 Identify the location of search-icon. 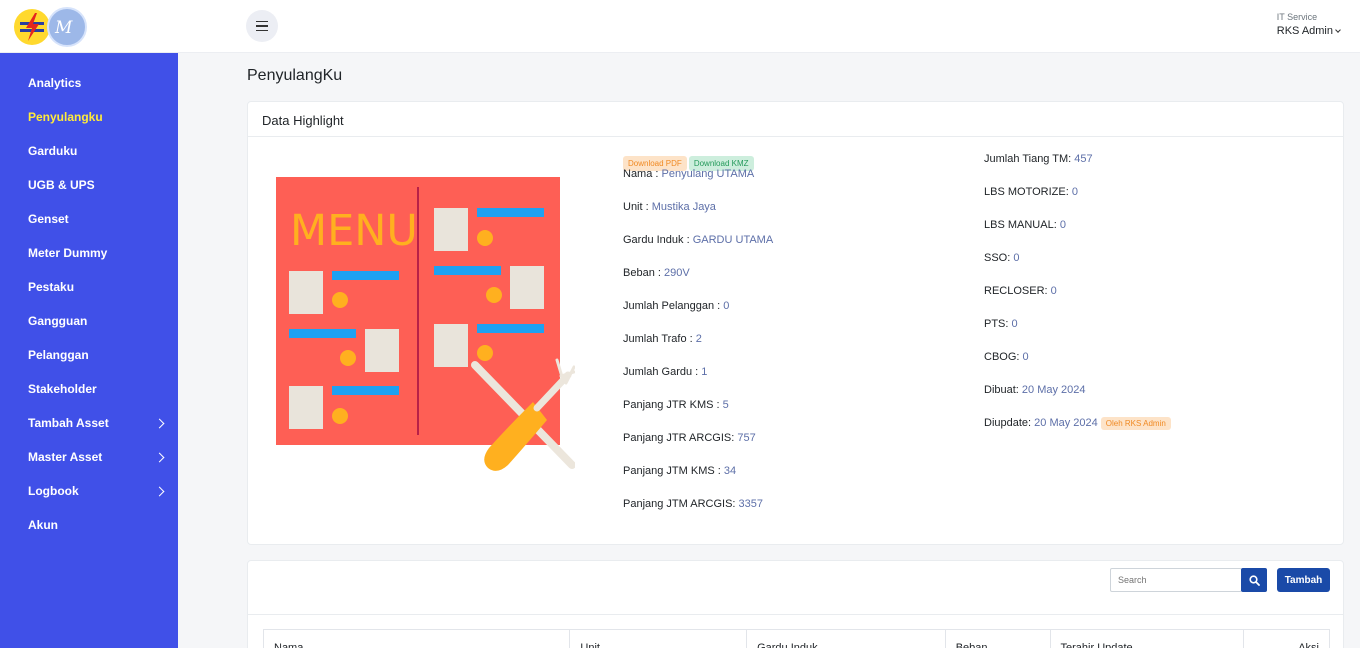
(1254, 580).